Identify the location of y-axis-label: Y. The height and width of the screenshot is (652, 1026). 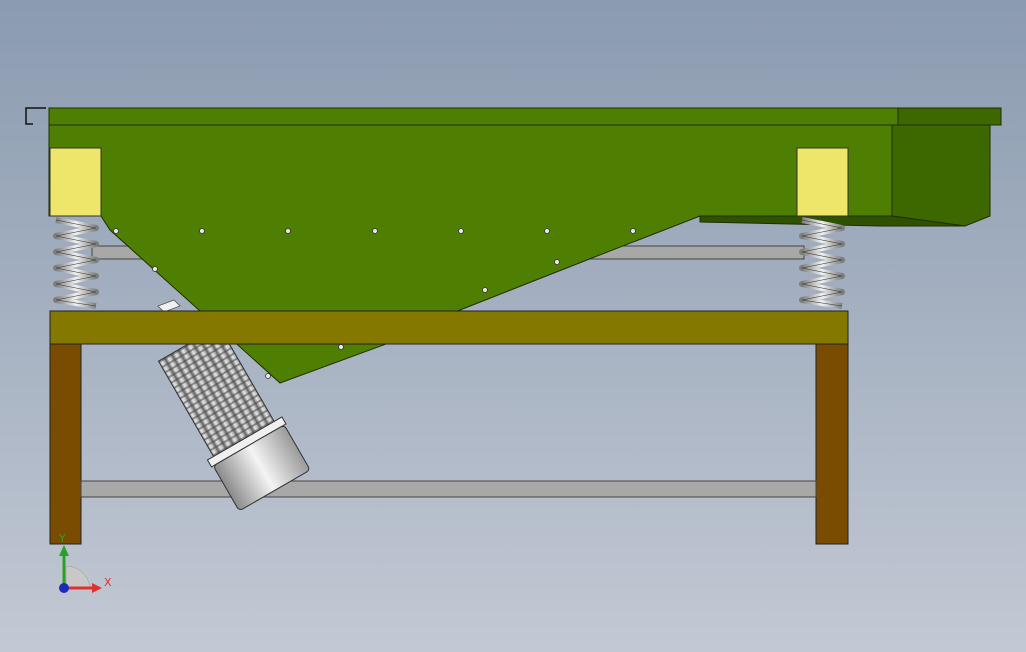
(62, 538).